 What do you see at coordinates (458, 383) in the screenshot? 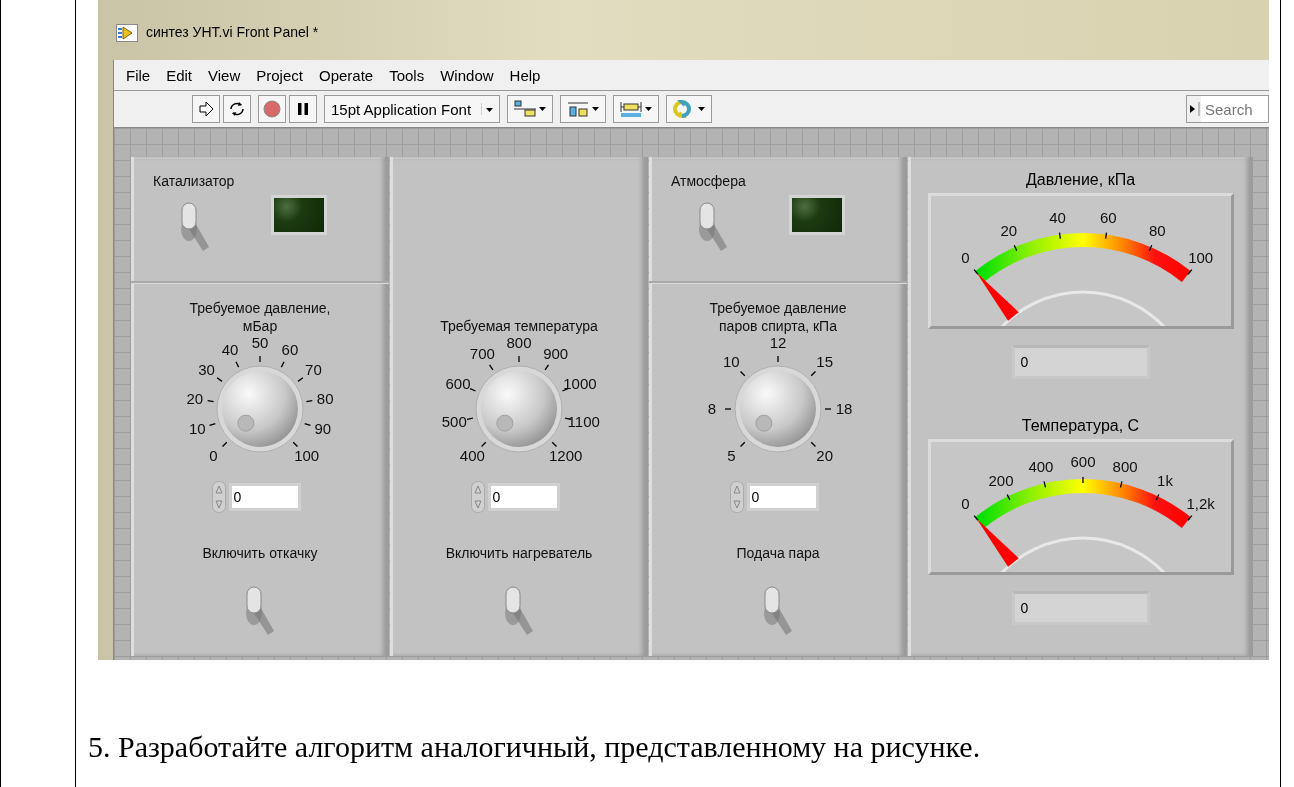
I see `dial-label: 600` at bounding box center [458, 383].